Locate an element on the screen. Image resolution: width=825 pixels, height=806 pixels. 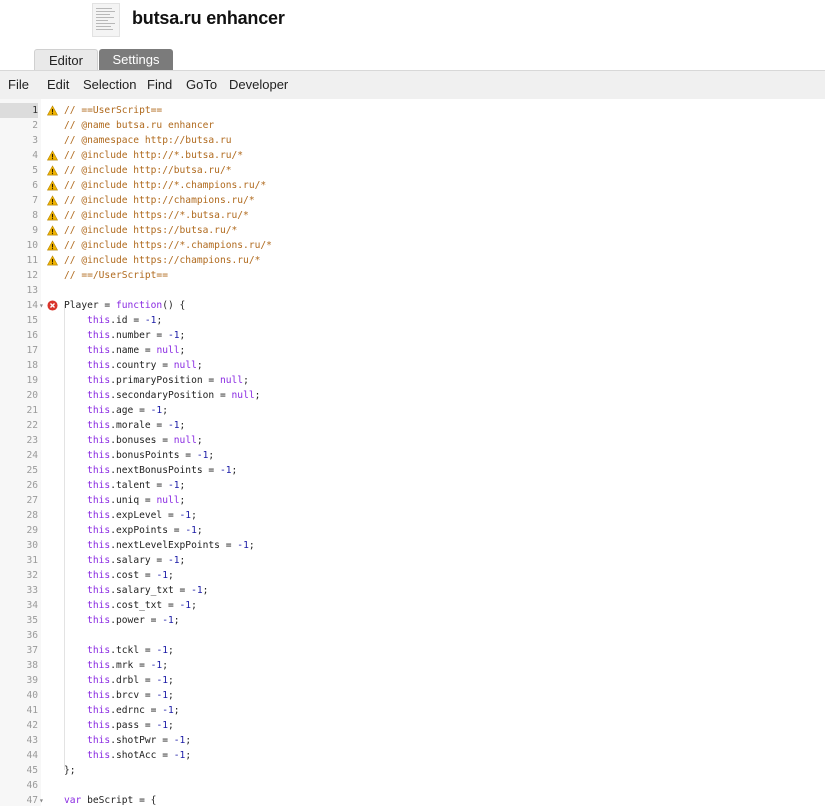
code-text: this.id = -1; is located at coordinates (125, 320).